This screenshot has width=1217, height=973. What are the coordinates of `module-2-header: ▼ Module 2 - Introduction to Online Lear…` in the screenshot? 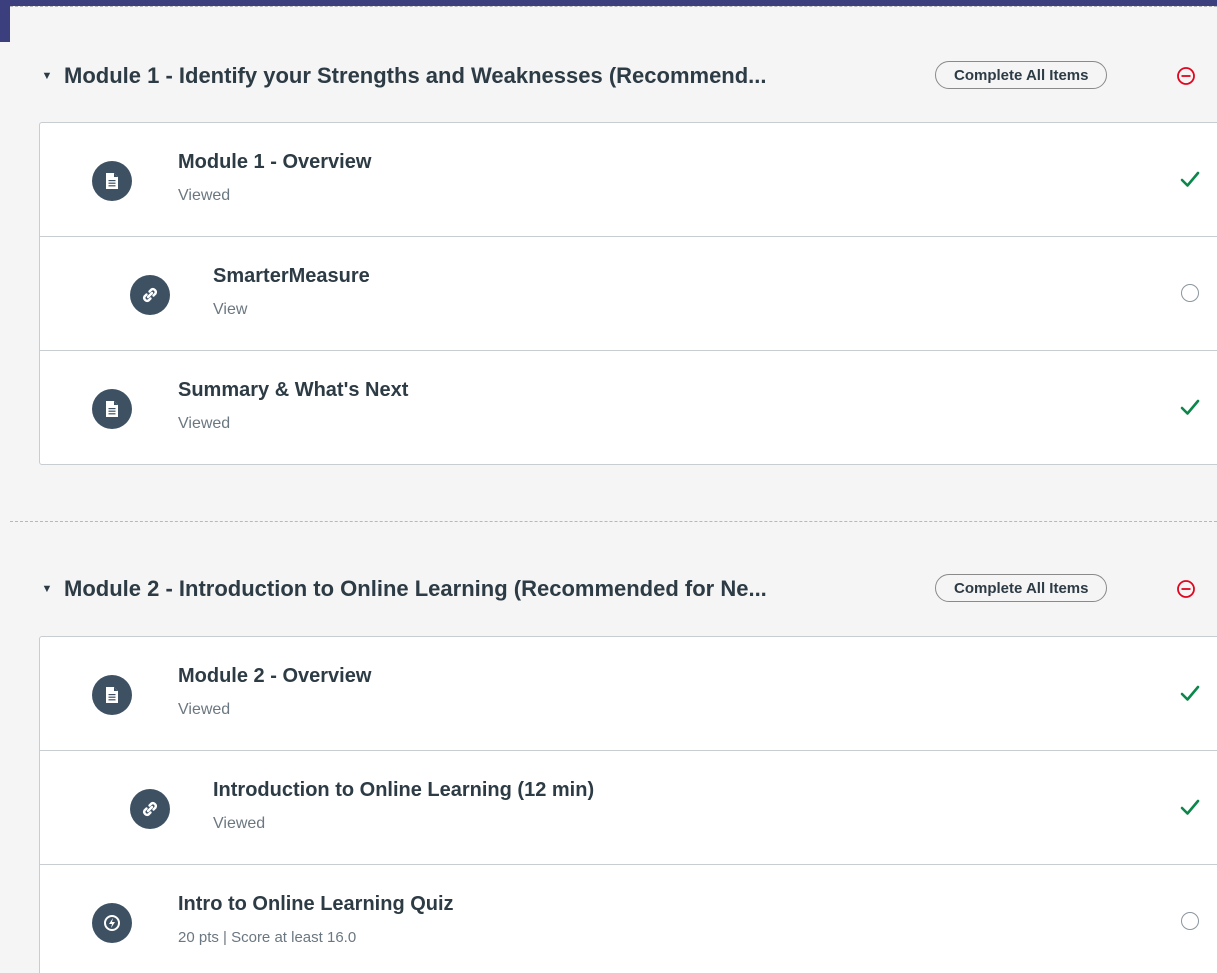 It's located at (628, 589).